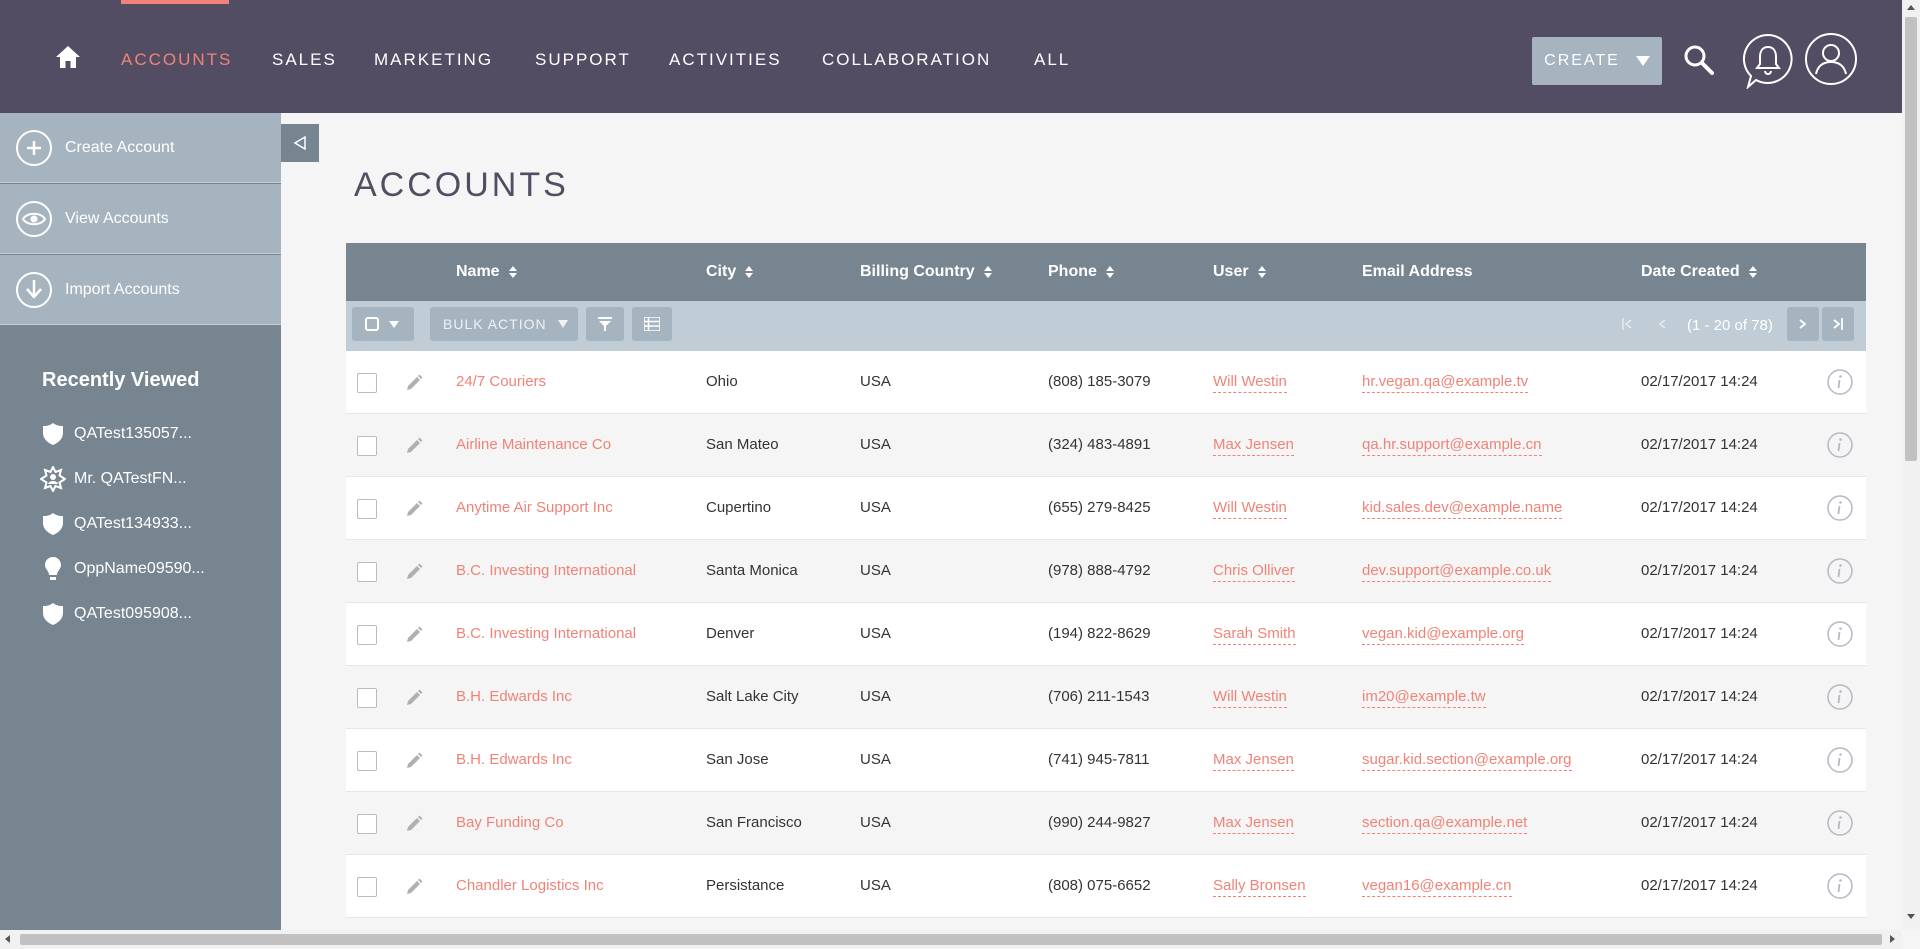 This screenshot has height=949, width=1920. What do you see at coordinates (1768, 61) in the screenshot?
I see `notifications-bell-icon` at bounding box center [1768, 61].